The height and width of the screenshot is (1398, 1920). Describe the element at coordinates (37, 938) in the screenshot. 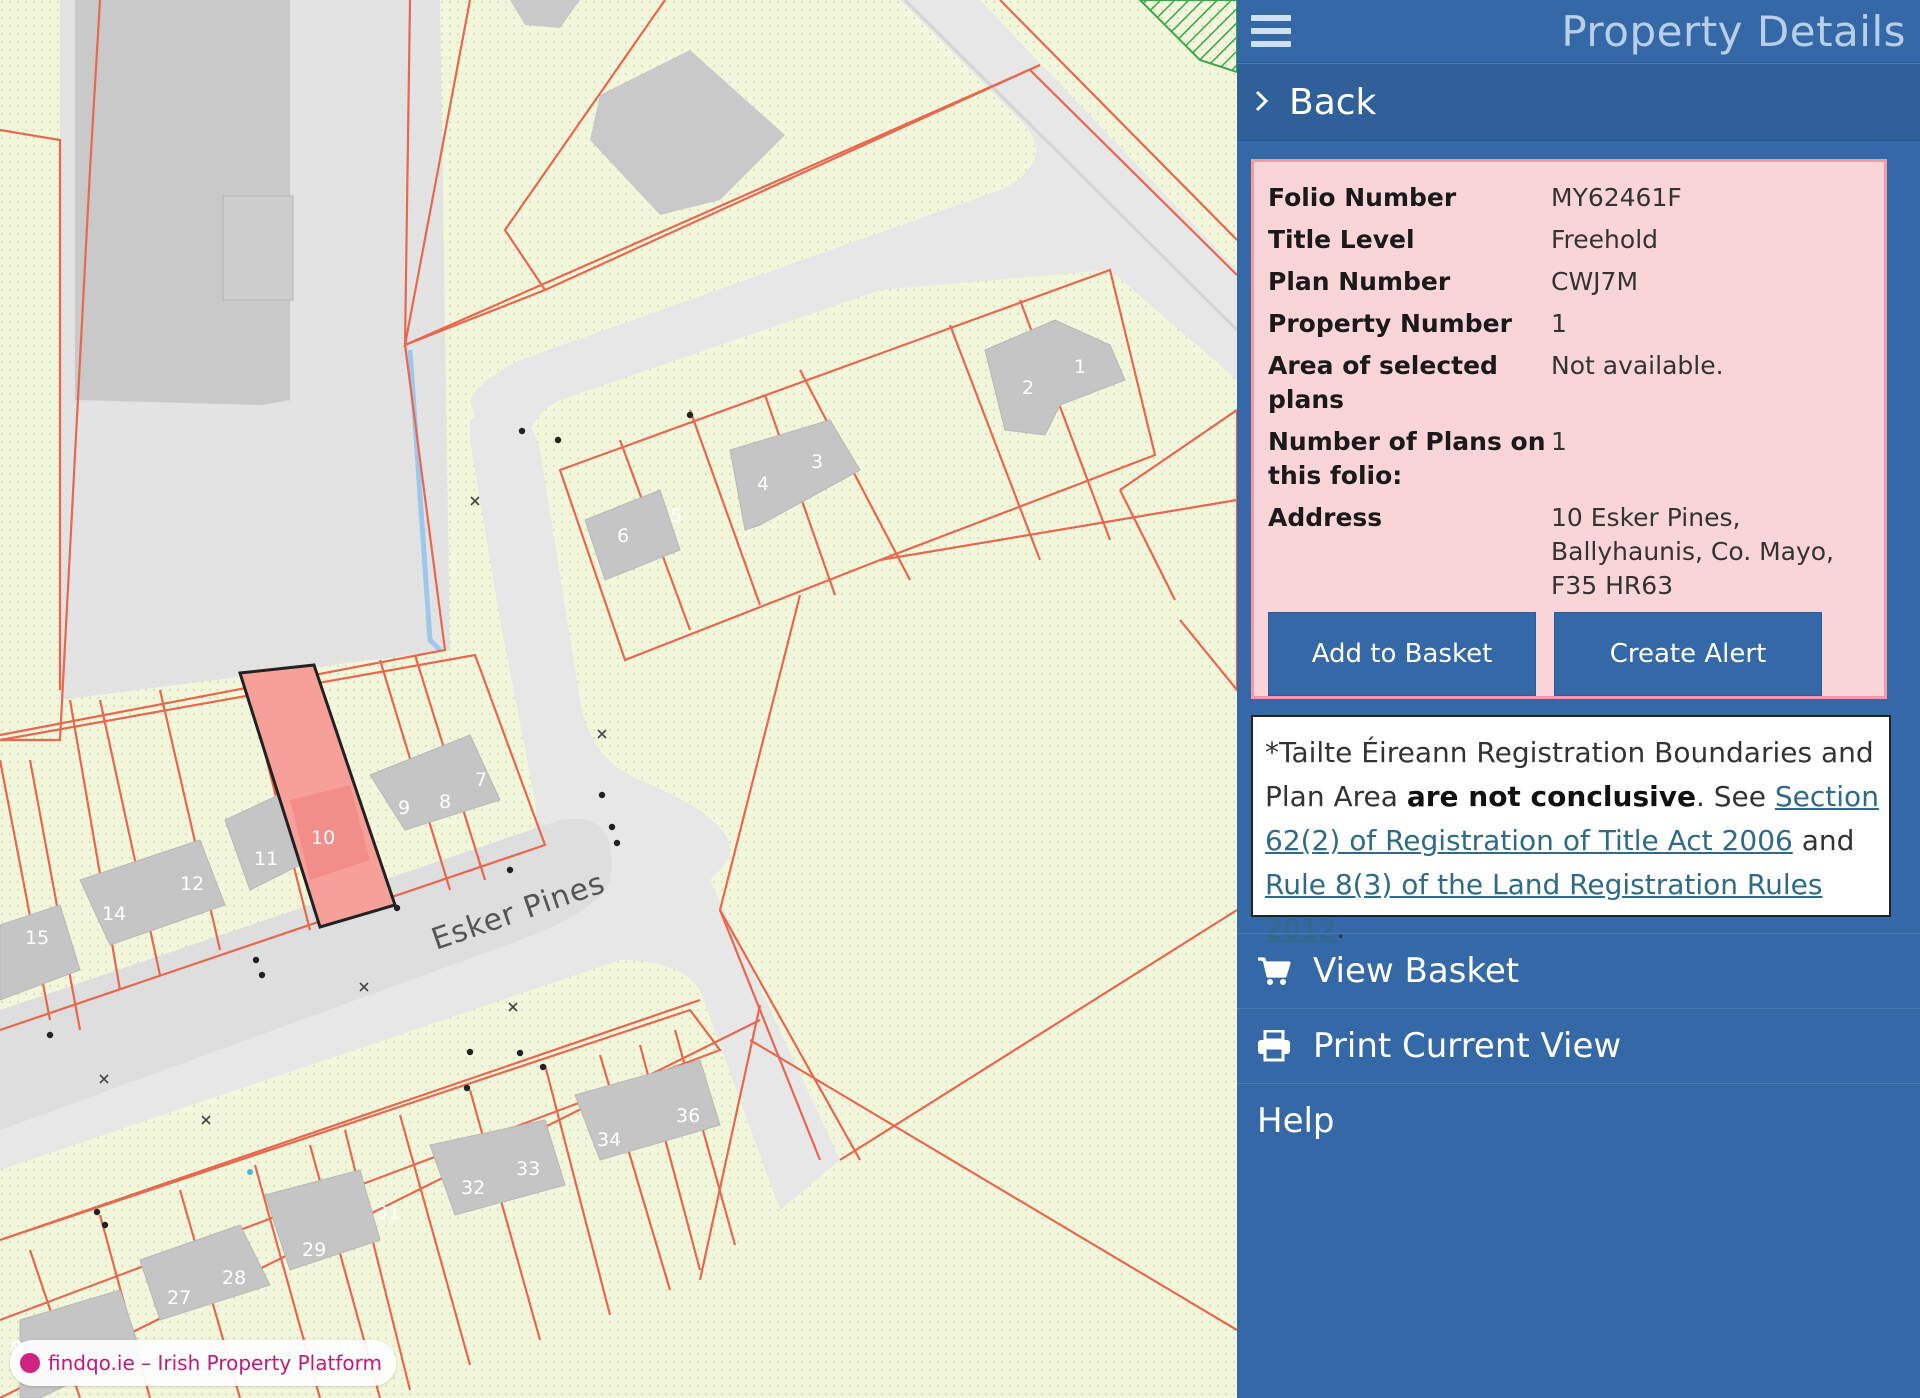

I see `house-number: 15` at that location.